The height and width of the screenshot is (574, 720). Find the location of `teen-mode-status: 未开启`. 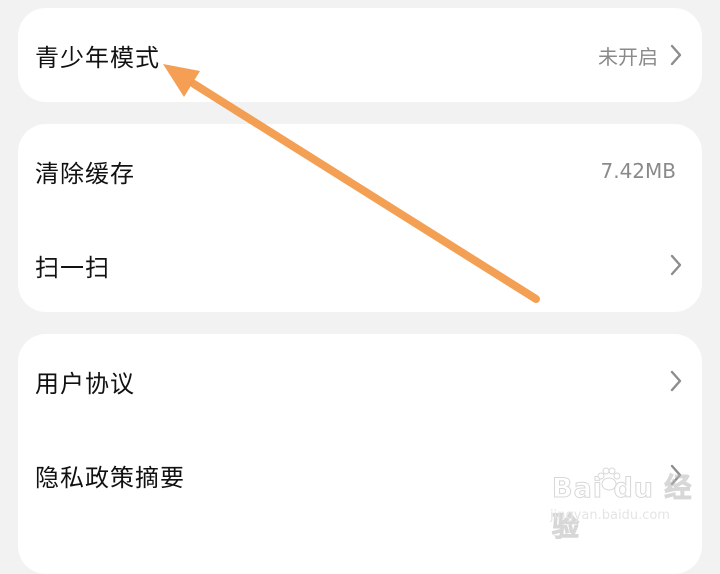

teen-mode-status: 未开启 is located at coordinates (628, 56).